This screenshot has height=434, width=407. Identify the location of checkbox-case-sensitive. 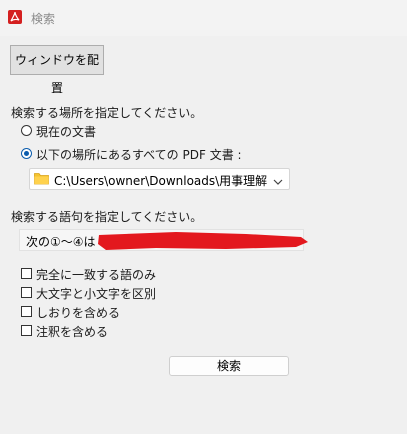
(26, 292).